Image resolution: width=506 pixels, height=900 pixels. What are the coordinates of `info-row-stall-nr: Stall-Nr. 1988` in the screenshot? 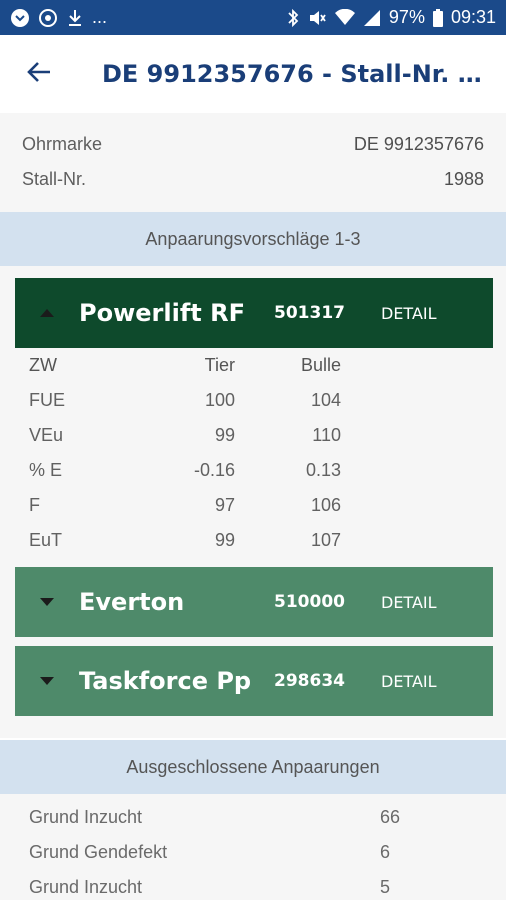 It's located at (253, 179).